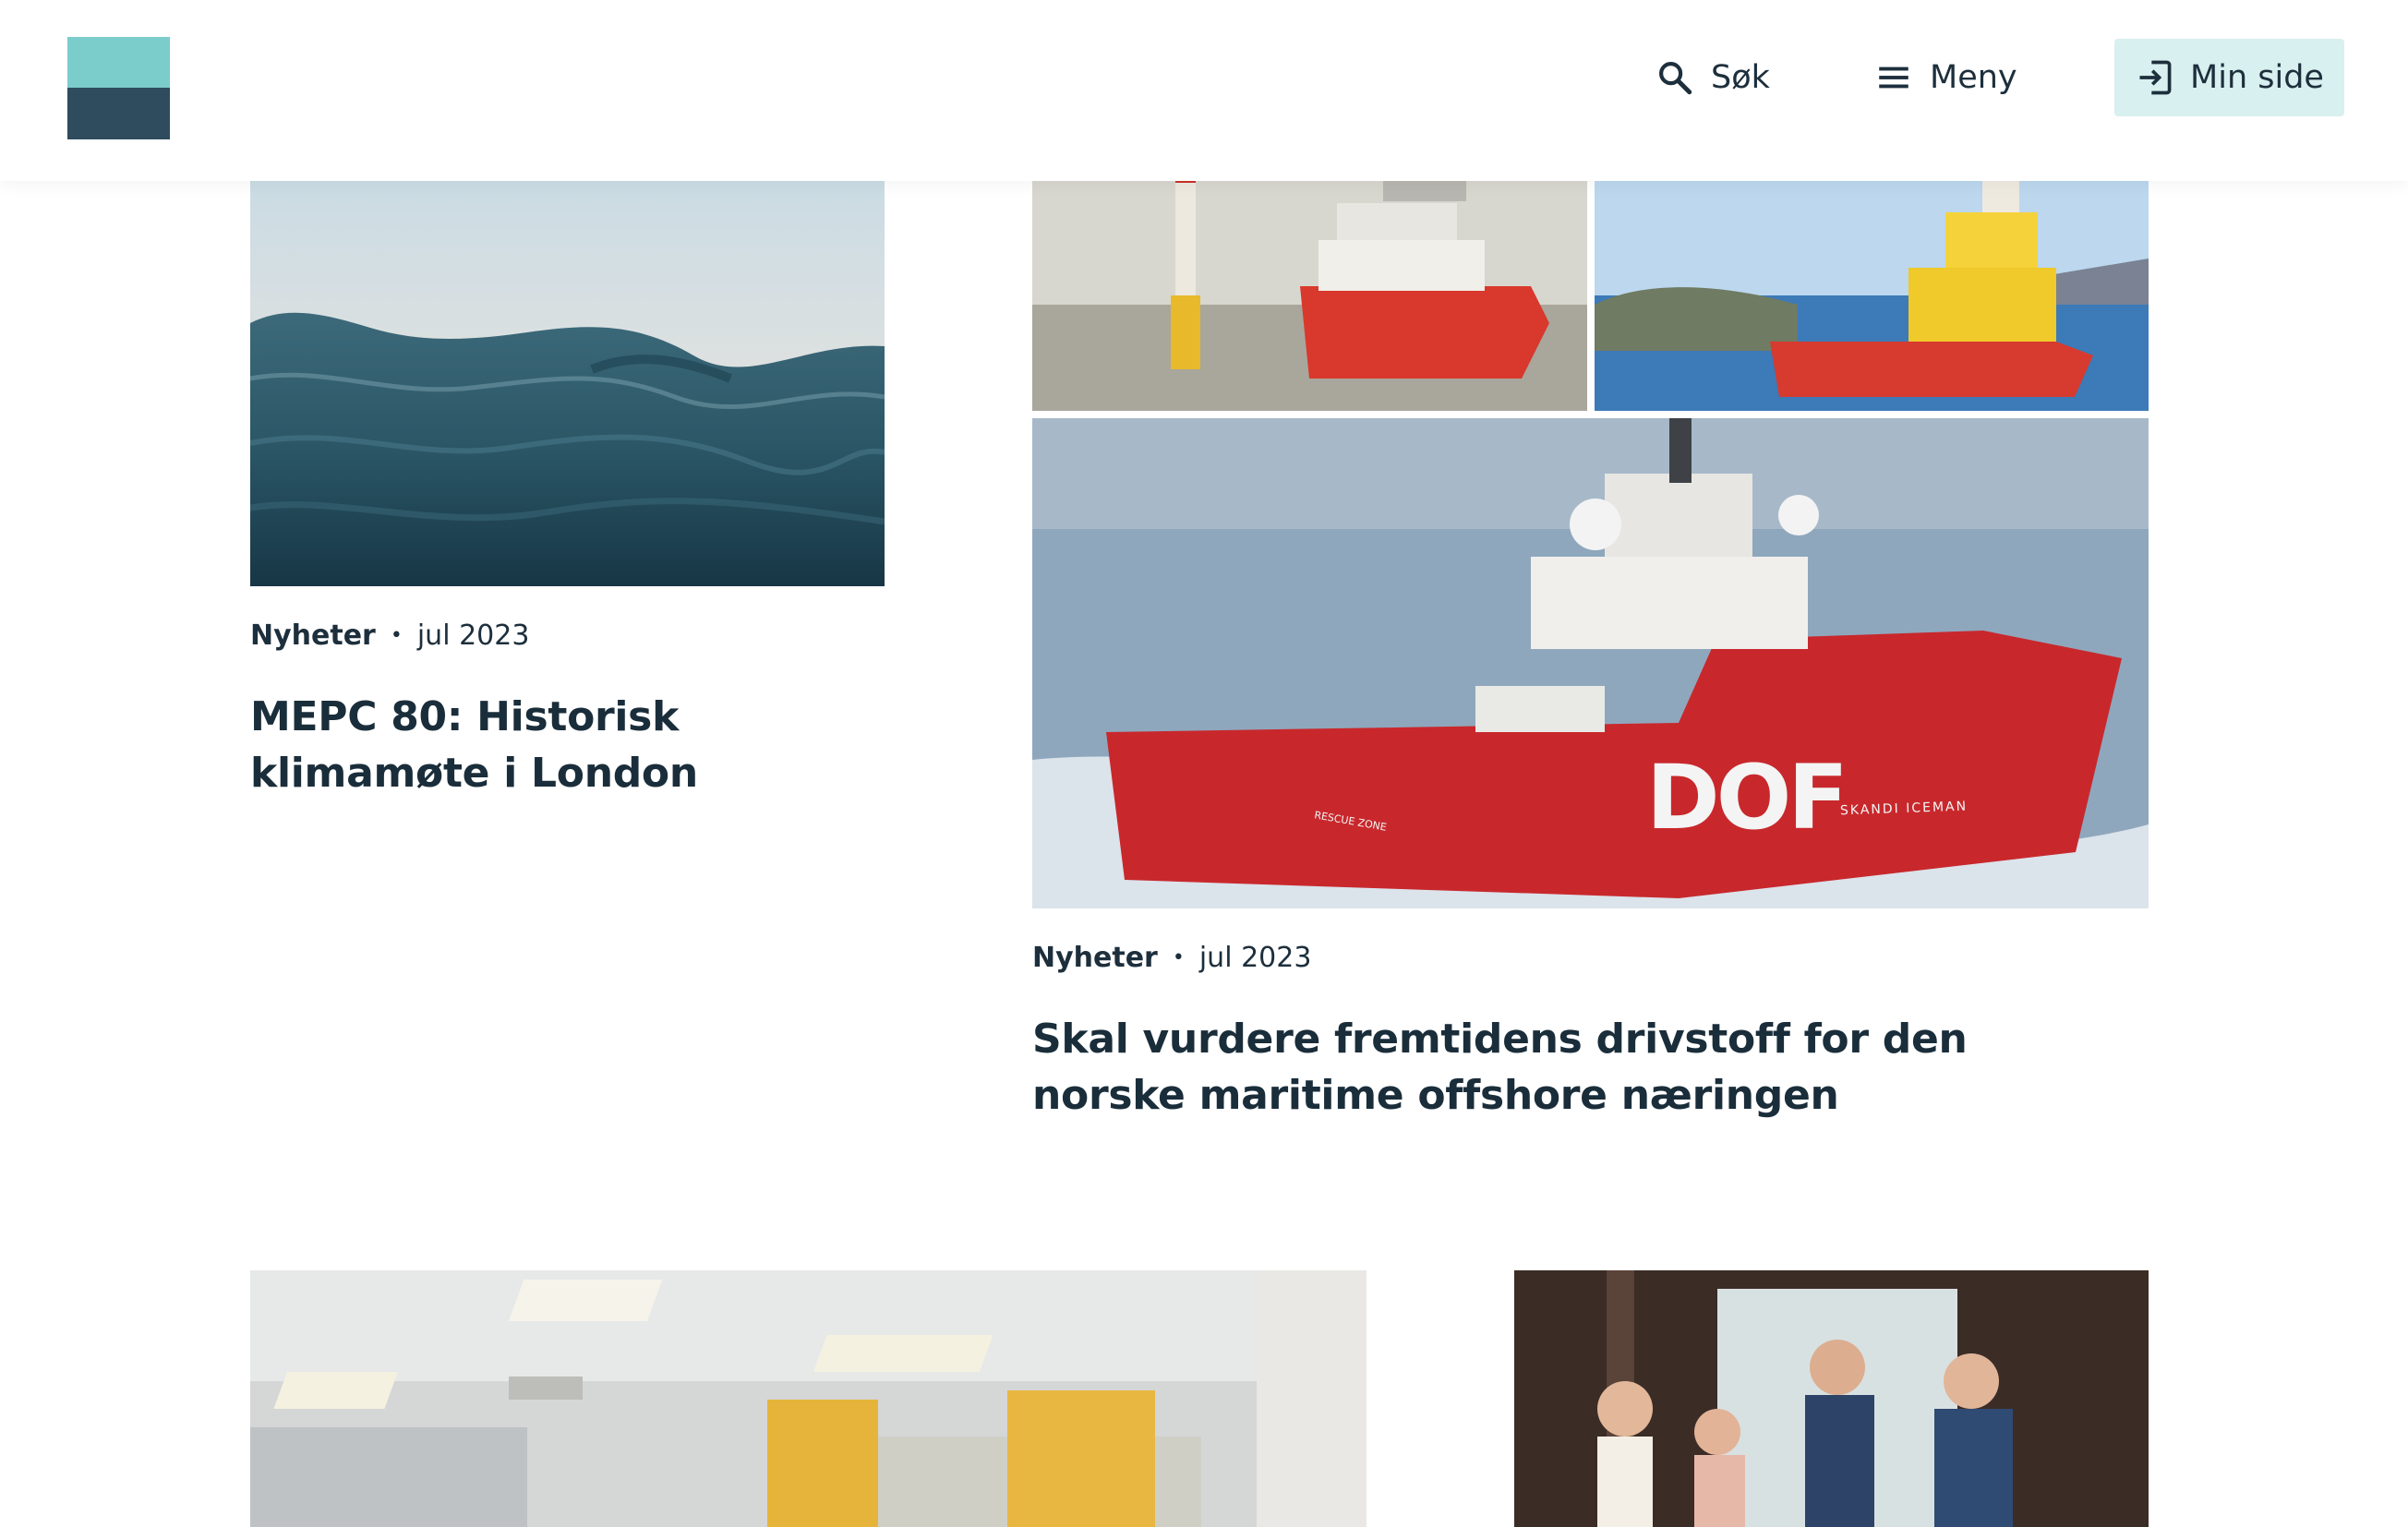  Describe the element at coordinates (808, 1399) in the screenshot. I see `article-image-office` at that location.